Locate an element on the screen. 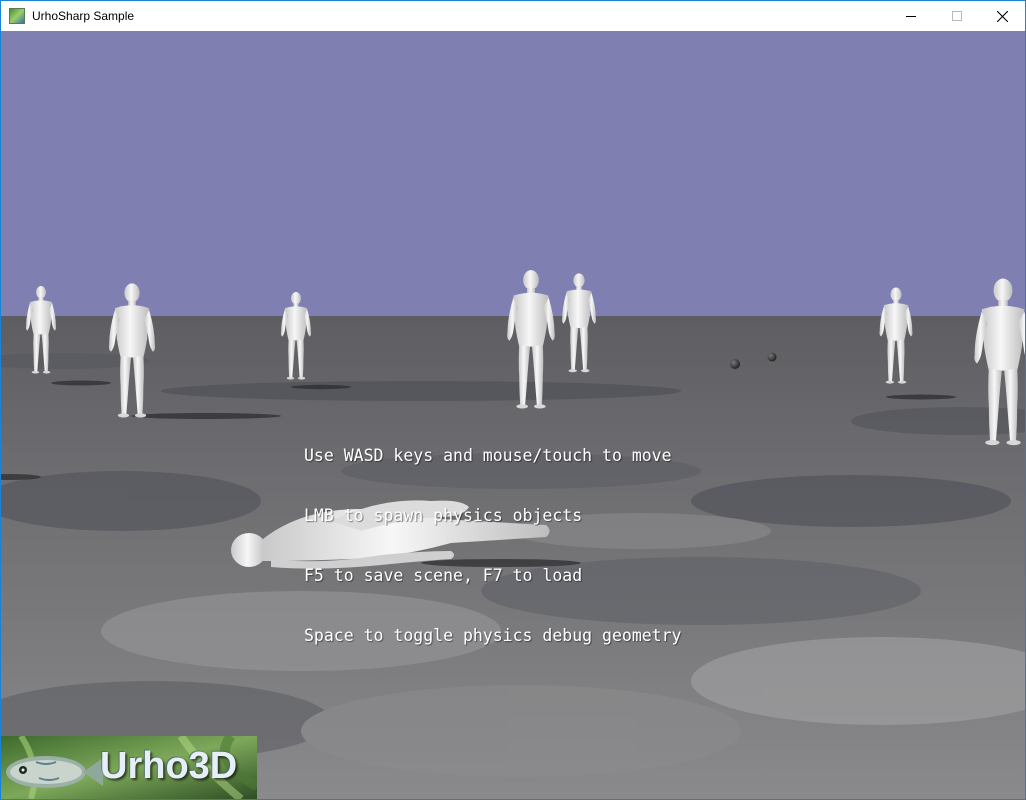  instruction-line: Space to toggle physics debug geometry is located at coordinates (493, 635).